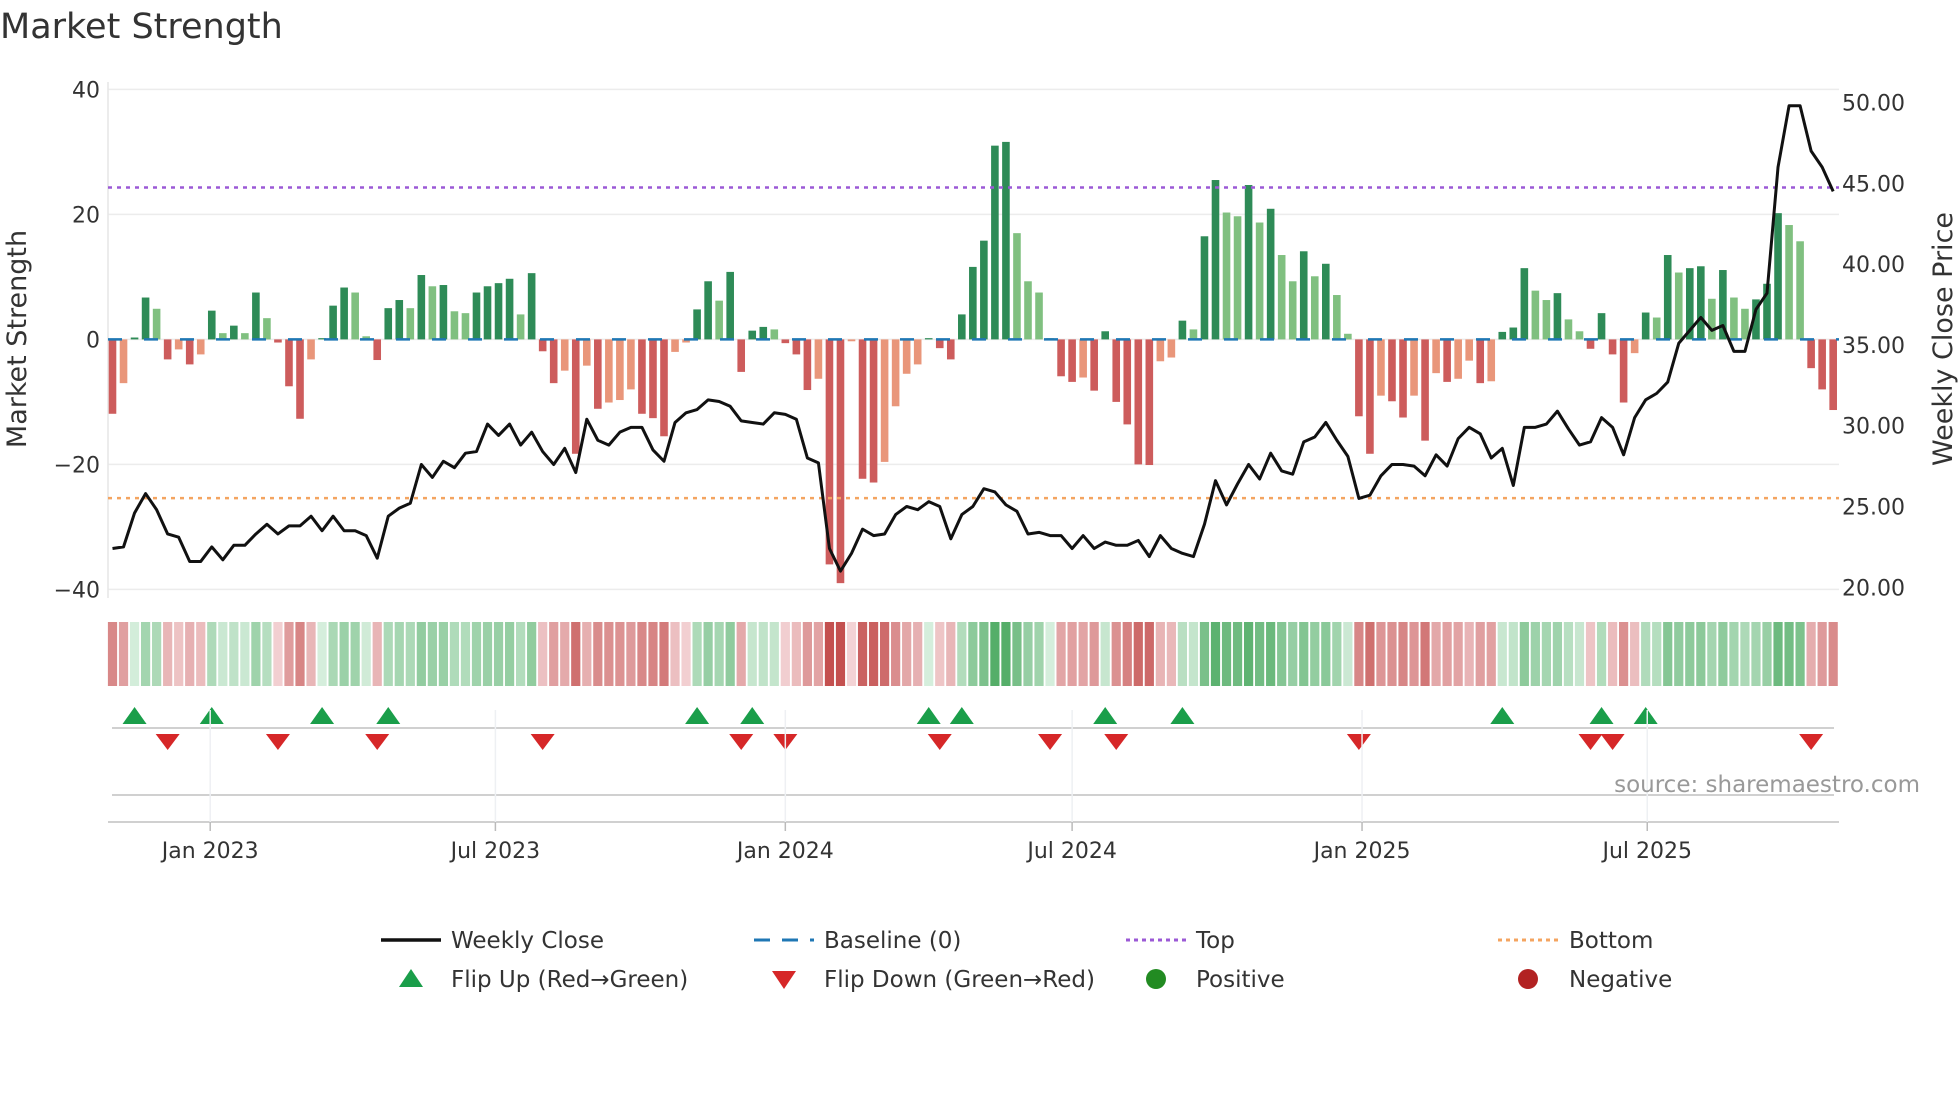 The height and width of the screenshot is (1102, 1960). Describe the element at coordinates (1620, 980) in the screenshot. I see `legend-label: Negative` at that location.